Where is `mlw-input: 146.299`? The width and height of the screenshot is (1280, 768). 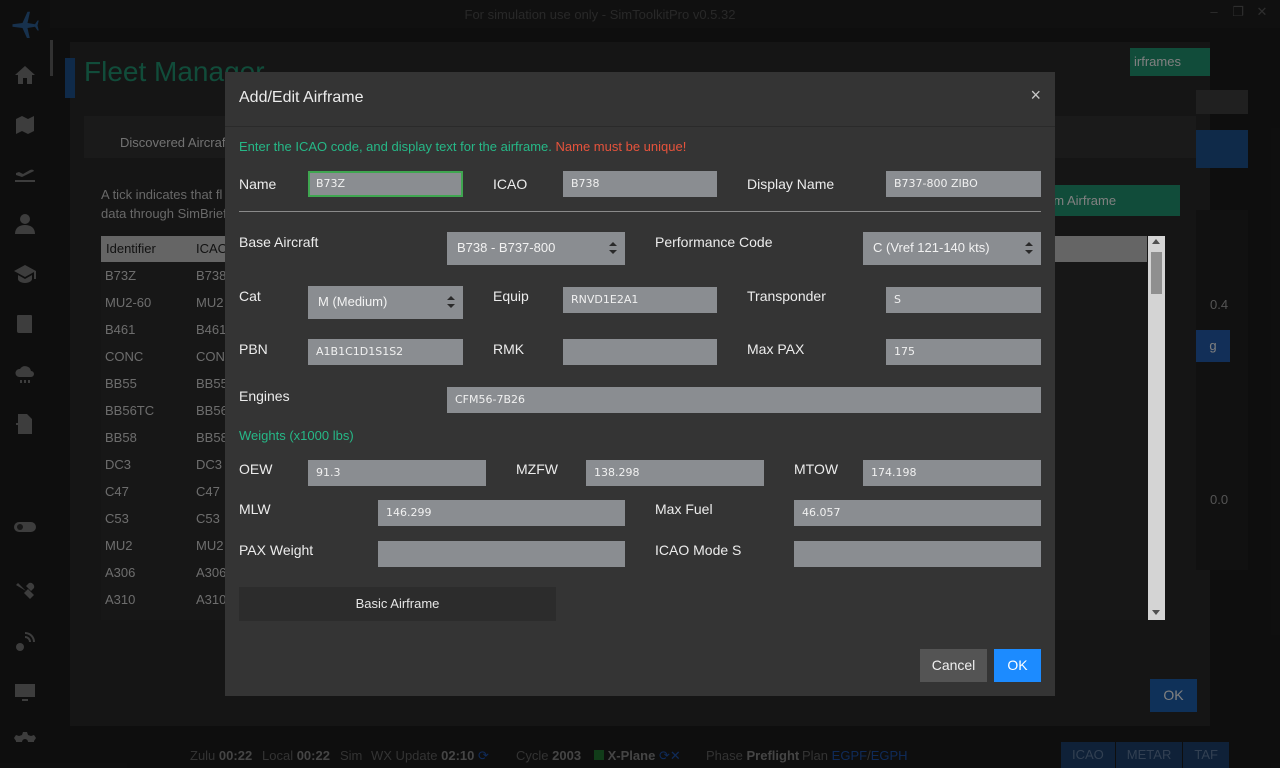 mlw-input: 146.299 is located at coordinates (501, 513).